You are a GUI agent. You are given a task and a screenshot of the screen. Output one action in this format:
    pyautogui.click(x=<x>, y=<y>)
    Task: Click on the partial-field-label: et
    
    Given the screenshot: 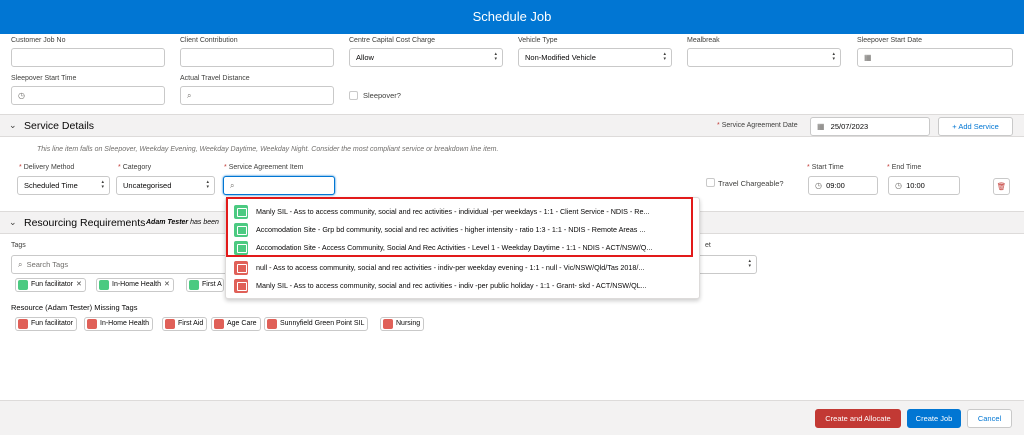 What is the action you would take?
    pyautogui.click(x=708, y=245)
    